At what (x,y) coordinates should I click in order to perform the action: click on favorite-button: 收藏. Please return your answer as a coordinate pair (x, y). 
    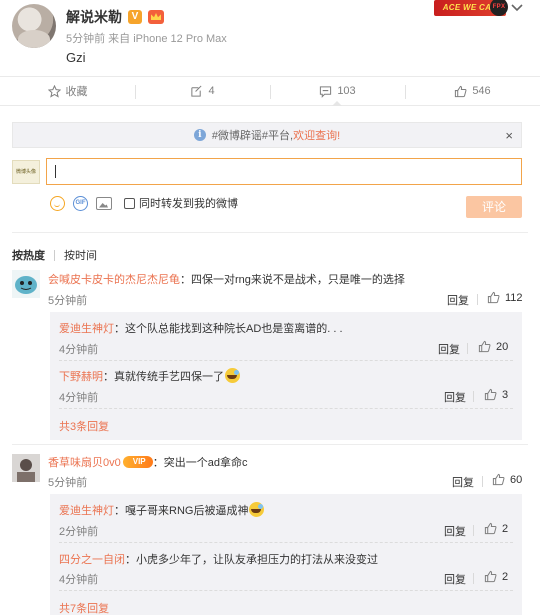
    Looking at the image, I should click on (67, 91).